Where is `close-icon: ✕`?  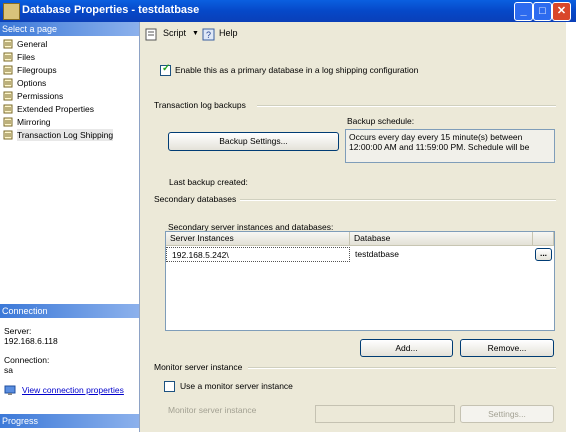 close-icon: ✕ is located at coordinates (561, 11).